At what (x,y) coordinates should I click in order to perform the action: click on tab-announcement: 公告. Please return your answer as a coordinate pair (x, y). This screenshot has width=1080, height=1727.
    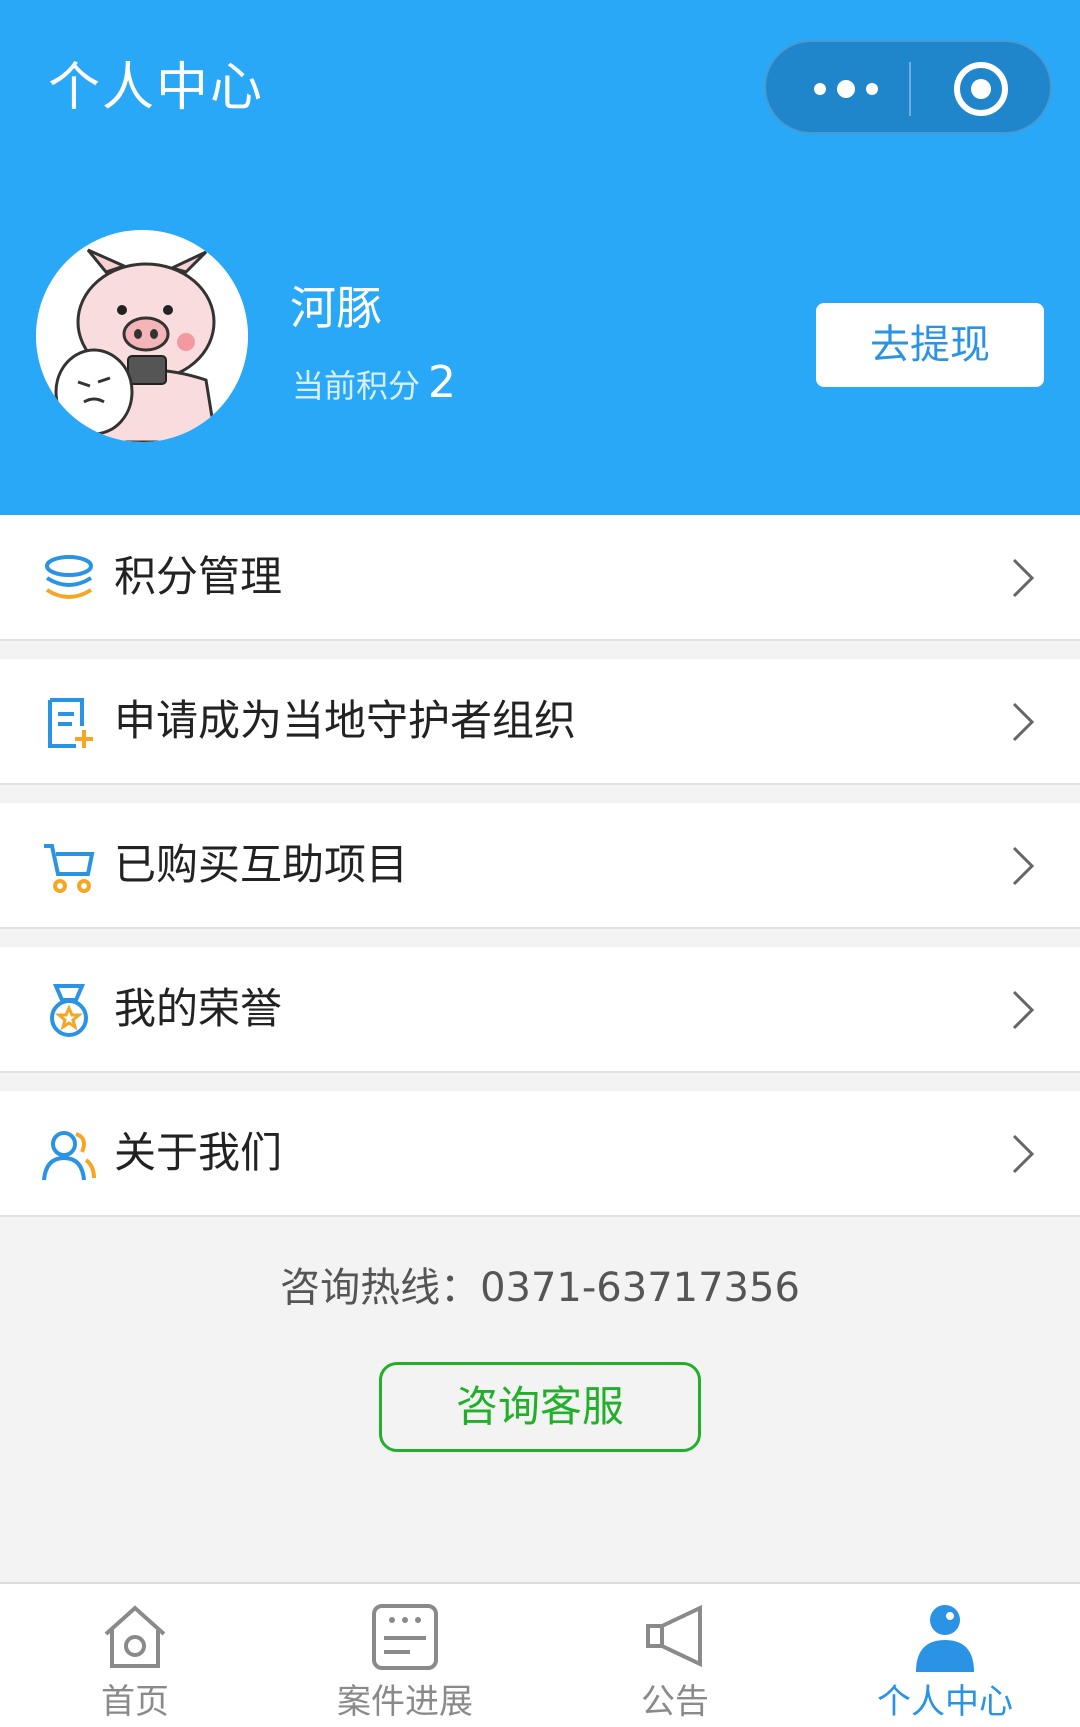
    Looking at the image, I should click on (675, 1655).